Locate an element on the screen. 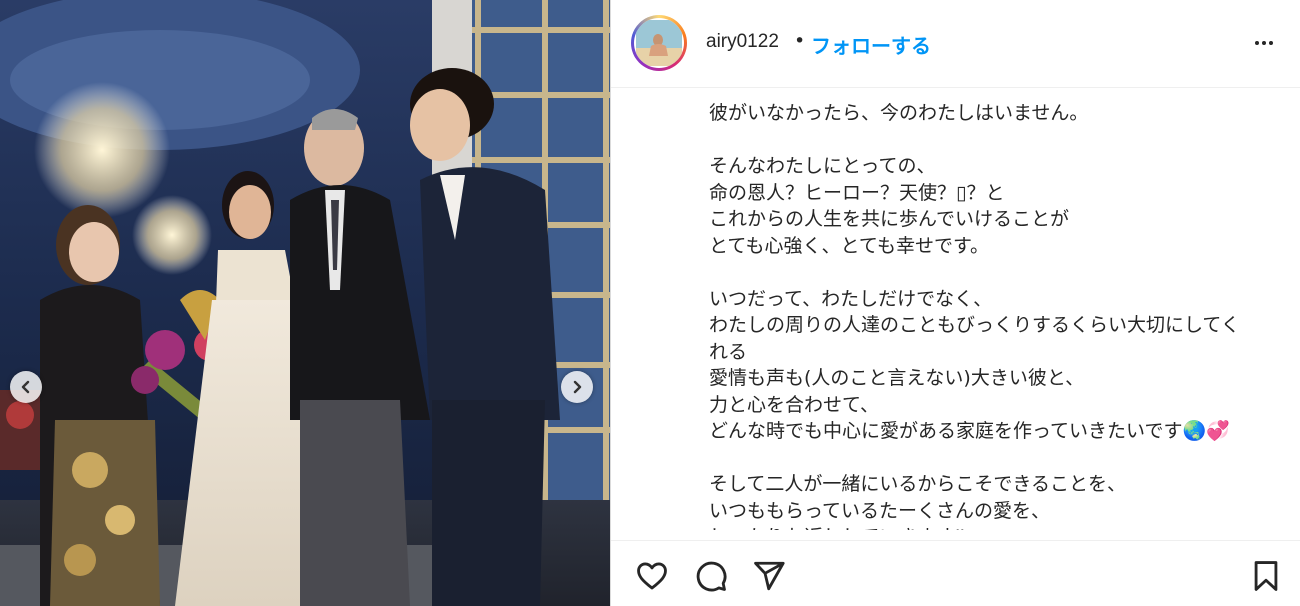 The height and width of the screenshot is (606, 1300). previous-photo-button is located at coordinates (26, 387).